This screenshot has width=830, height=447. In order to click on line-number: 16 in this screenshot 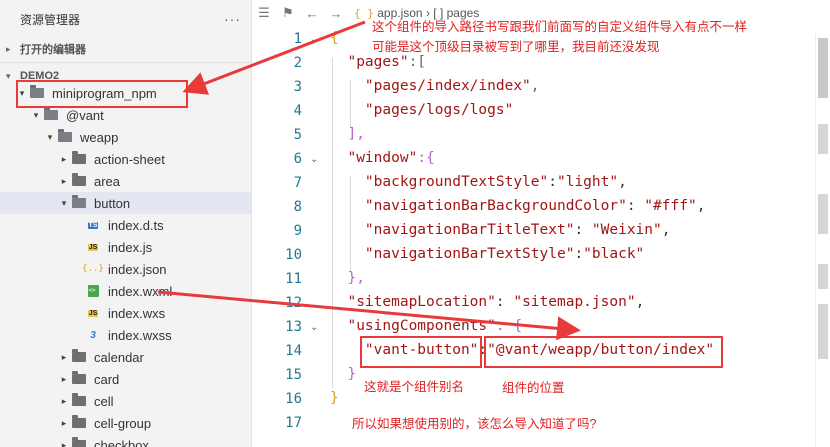, I will do `click(293, 399)`.